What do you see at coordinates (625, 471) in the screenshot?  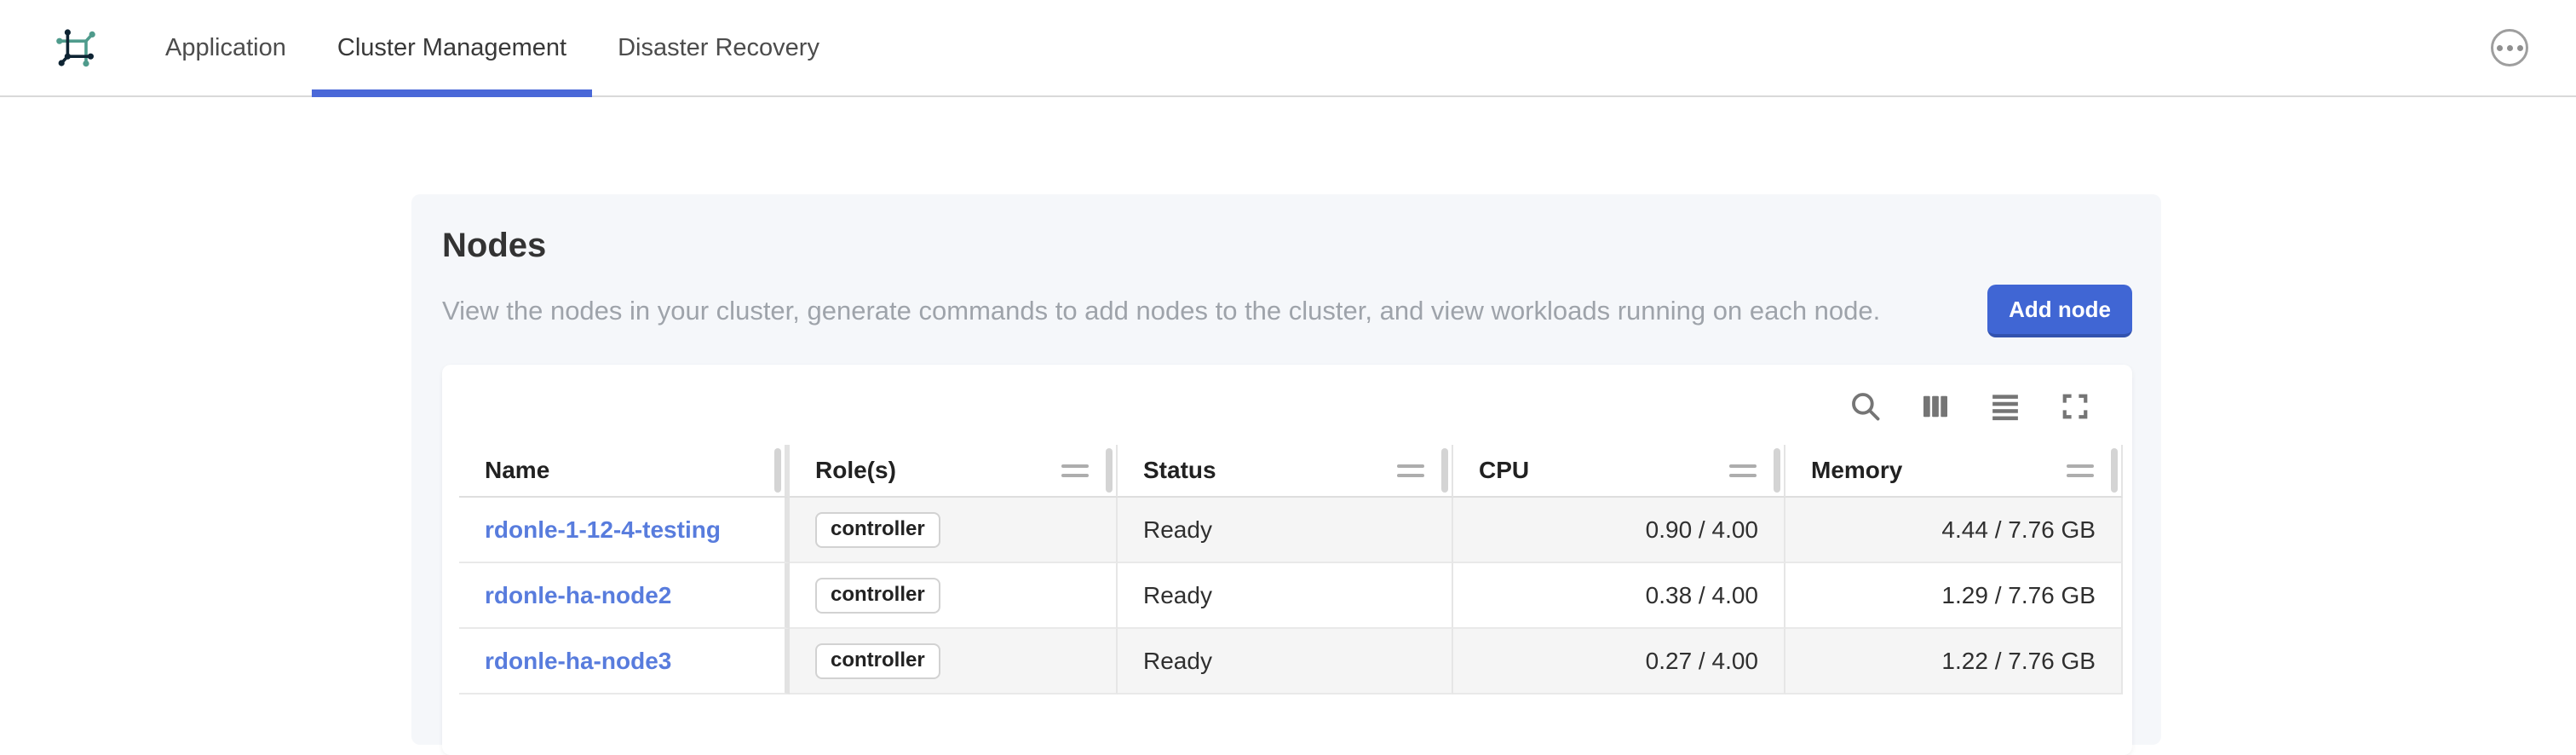 I see `column-header-name: Name` at bounding box center [625, 471].